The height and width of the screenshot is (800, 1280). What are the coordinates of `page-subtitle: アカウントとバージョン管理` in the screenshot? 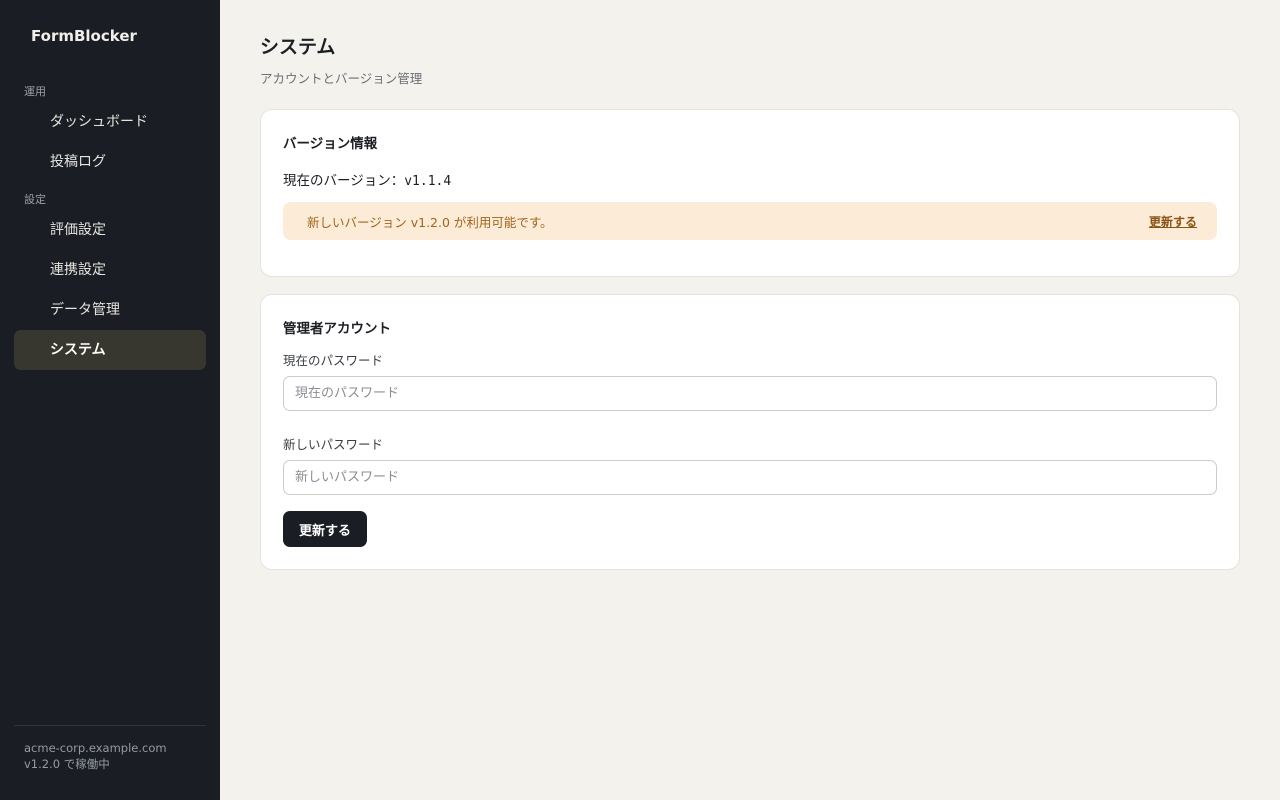 It's located at (341, 78).